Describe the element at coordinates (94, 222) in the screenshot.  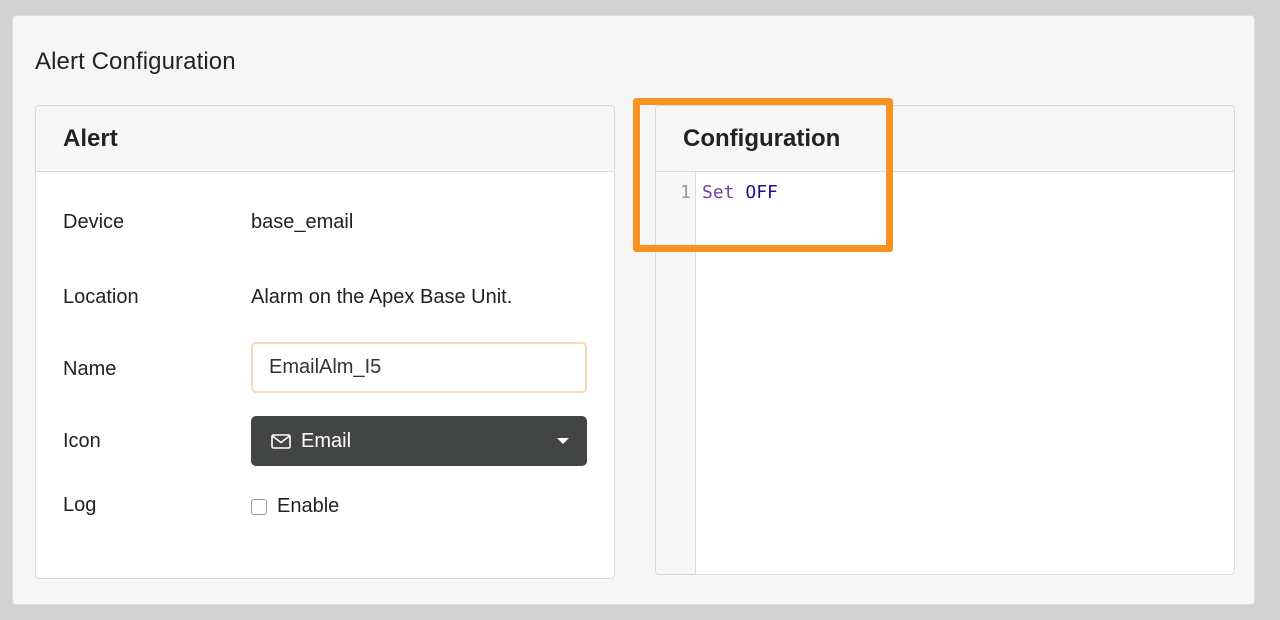
I see `device-label: Device` at that location.